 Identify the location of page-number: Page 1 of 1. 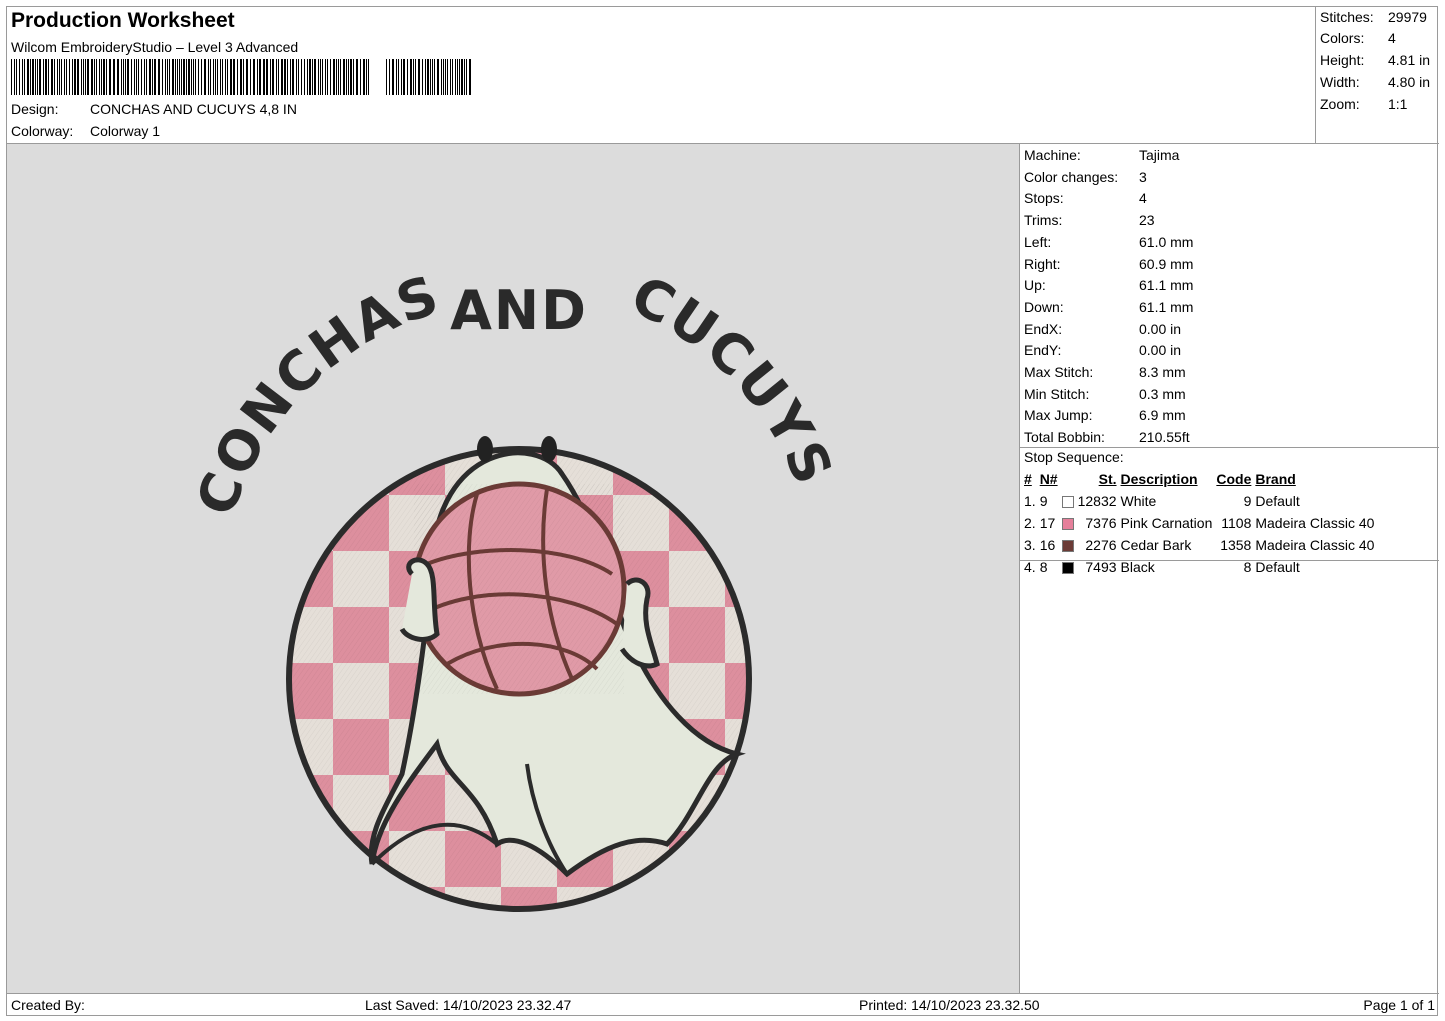
(1399, 1005).